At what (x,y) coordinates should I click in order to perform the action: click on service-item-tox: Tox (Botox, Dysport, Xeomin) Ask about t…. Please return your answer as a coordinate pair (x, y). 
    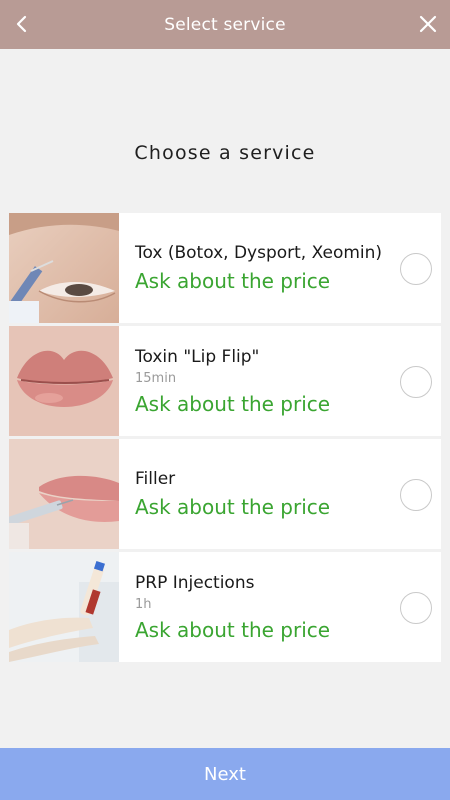
    Looking at the image, I should click on (225, 268).